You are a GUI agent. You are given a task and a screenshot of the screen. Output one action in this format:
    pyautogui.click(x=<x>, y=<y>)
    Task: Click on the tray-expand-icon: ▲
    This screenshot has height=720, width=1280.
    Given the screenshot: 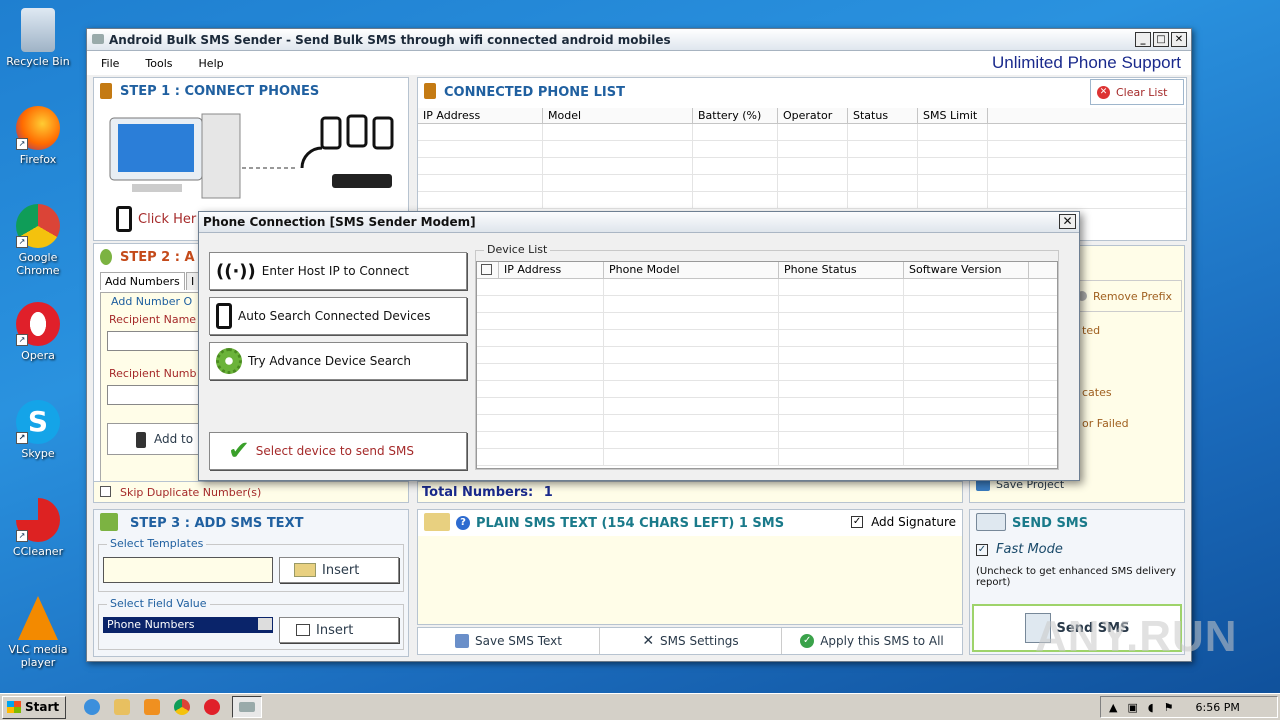 What is the action you would take?
    pyautogui.click(x=1113, y=707)
    